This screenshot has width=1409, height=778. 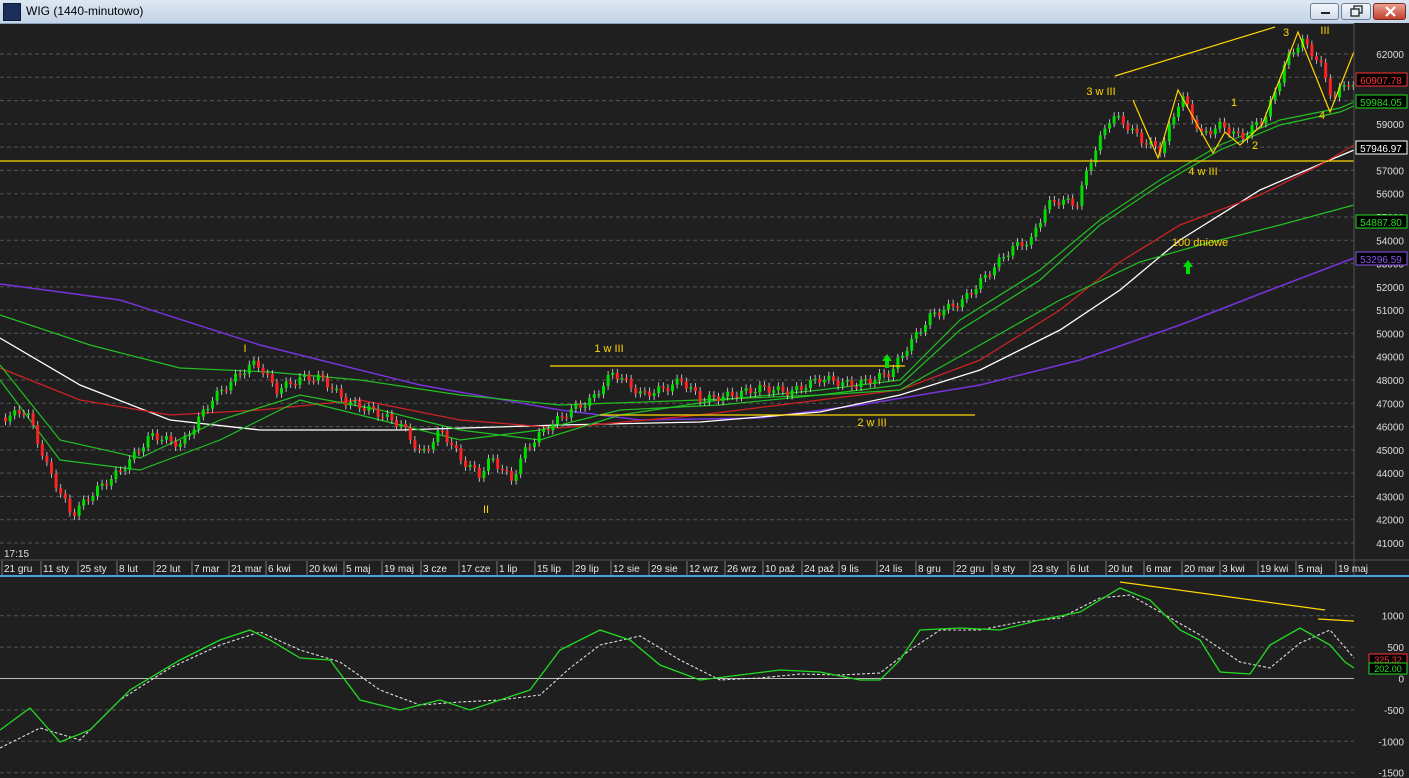 I want to click on wave-I-label: I, so click(x=244, y=349).